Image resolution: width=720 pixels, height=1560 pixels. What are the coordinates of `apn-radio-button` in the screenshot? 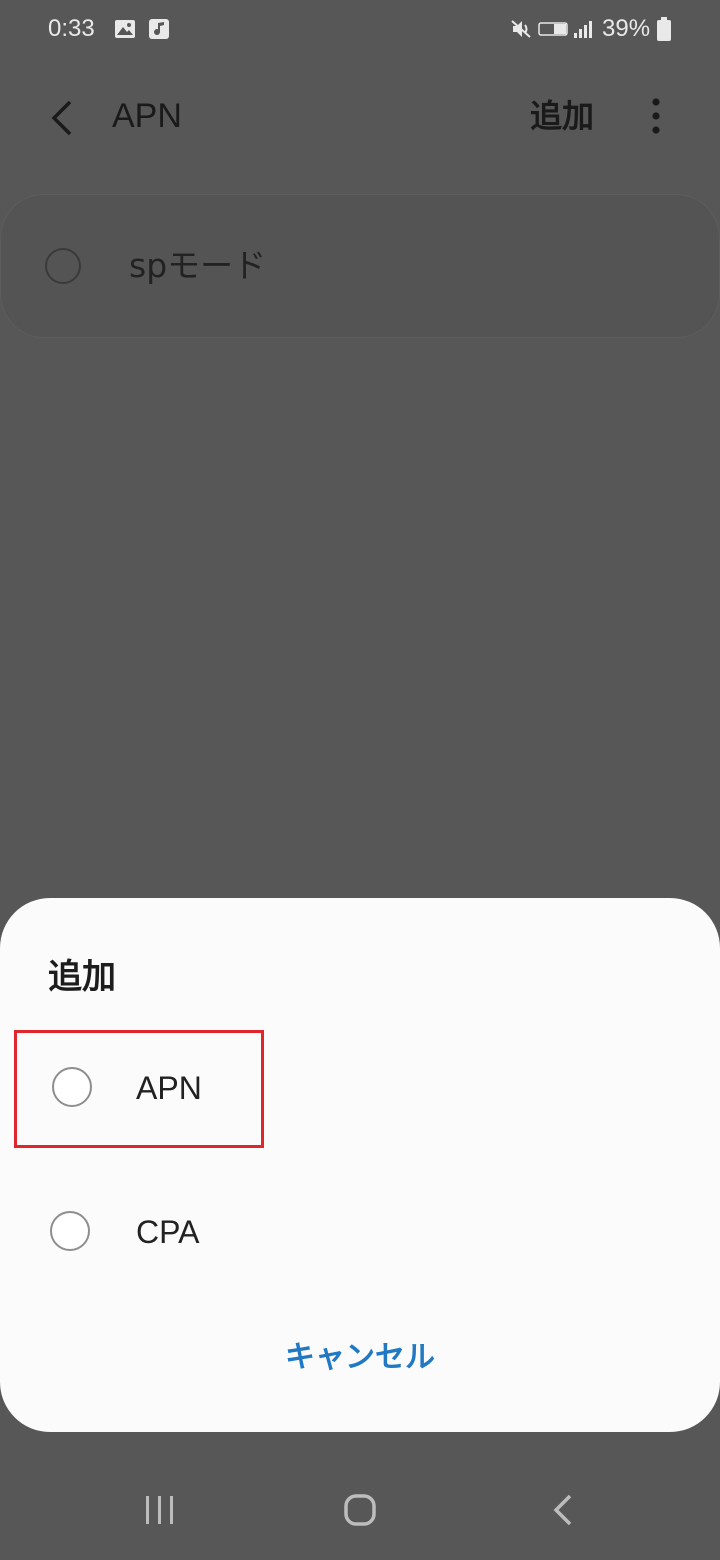 It's located at (63, 266).